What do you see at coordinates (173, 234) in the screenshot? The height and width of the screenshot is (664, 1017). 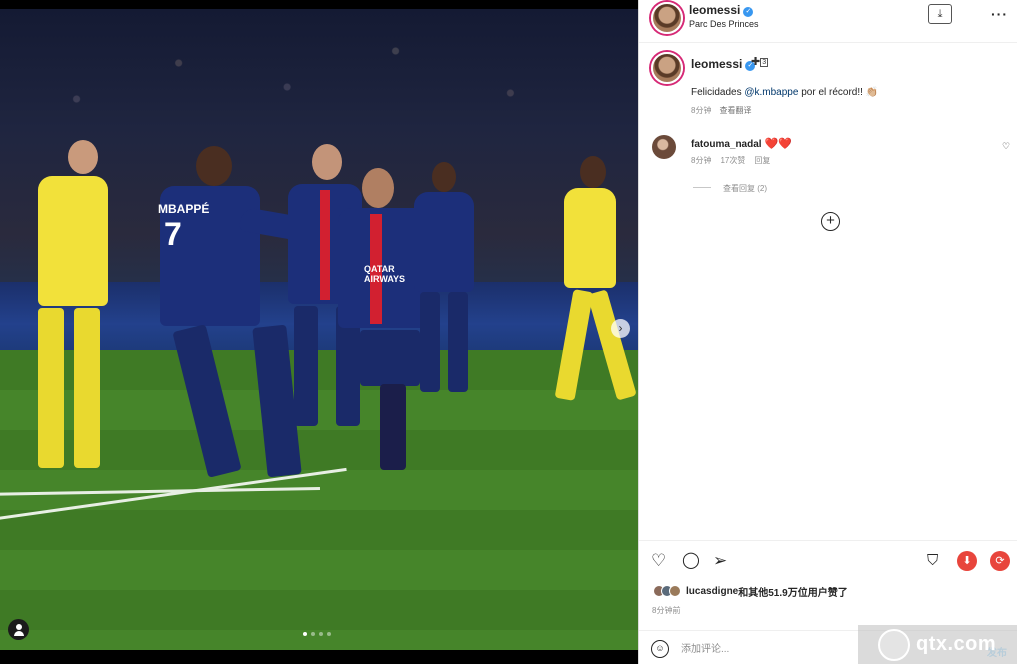 I see `jersey-number: 7` at bounding box center [173, 234].